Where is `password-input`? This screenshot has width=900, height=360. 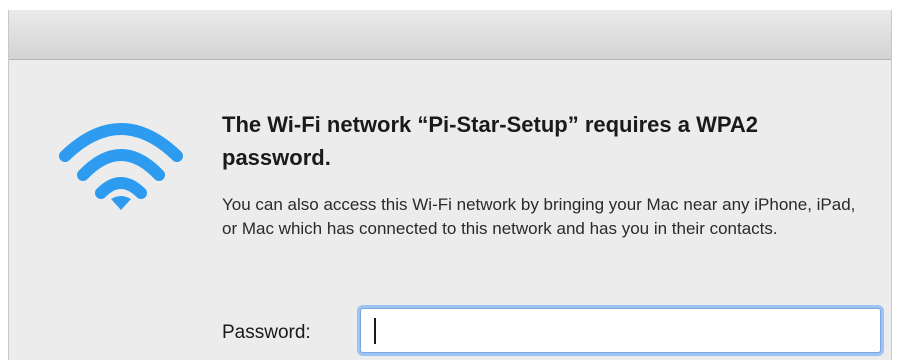 password-input is located at coordinates (620, 330).